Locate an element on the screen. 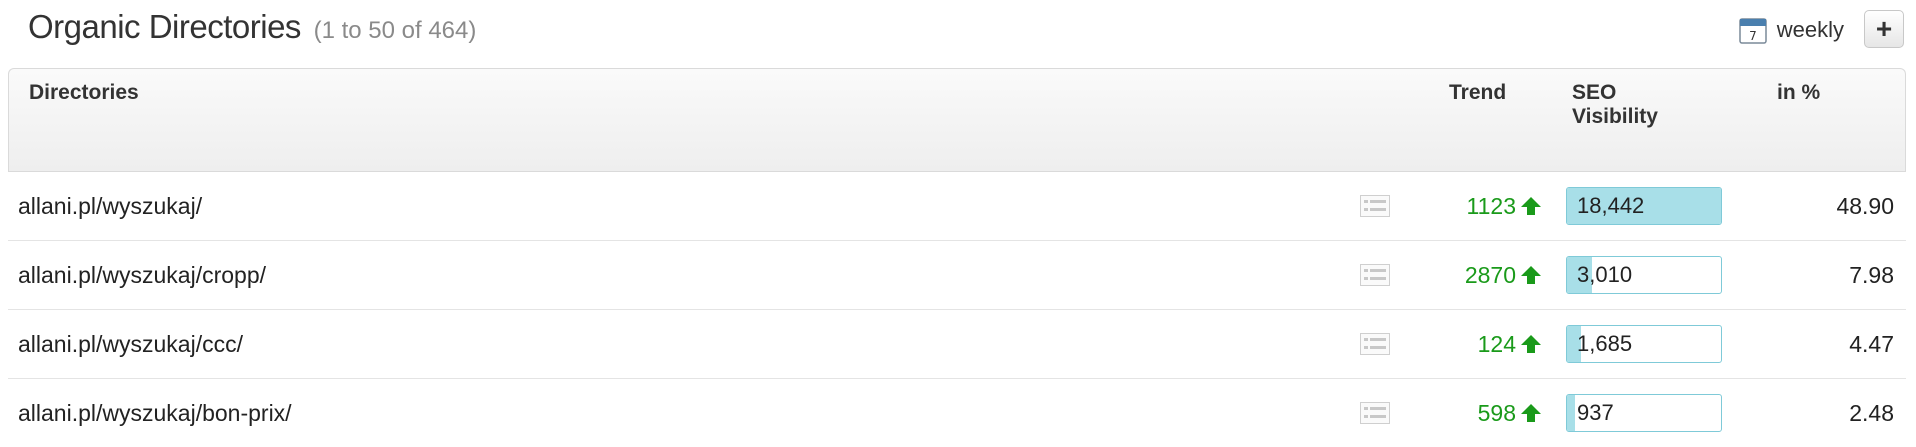 The height and width of the screenshot is (447, 1916). column-seo-visibility: SEO Visibility is located at coordinates (1653, 120).